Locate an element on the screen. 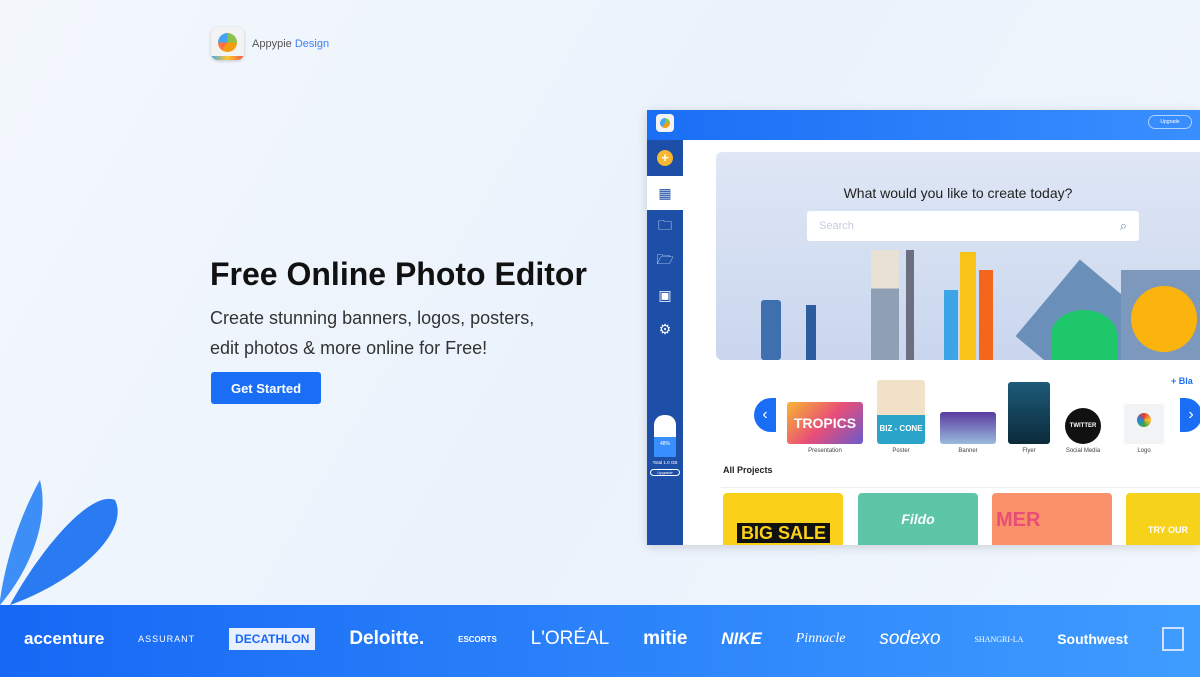  template-search: ⌕ is located at coordinates (973, 226).